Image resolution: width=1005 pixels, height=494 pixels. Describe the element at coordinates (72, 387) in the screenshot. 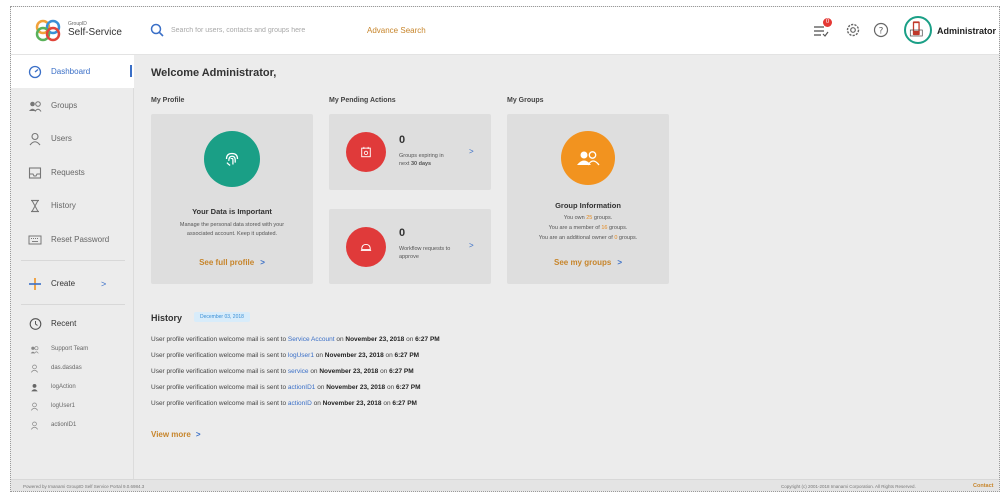

I see `recent-item: logAction` at that location.